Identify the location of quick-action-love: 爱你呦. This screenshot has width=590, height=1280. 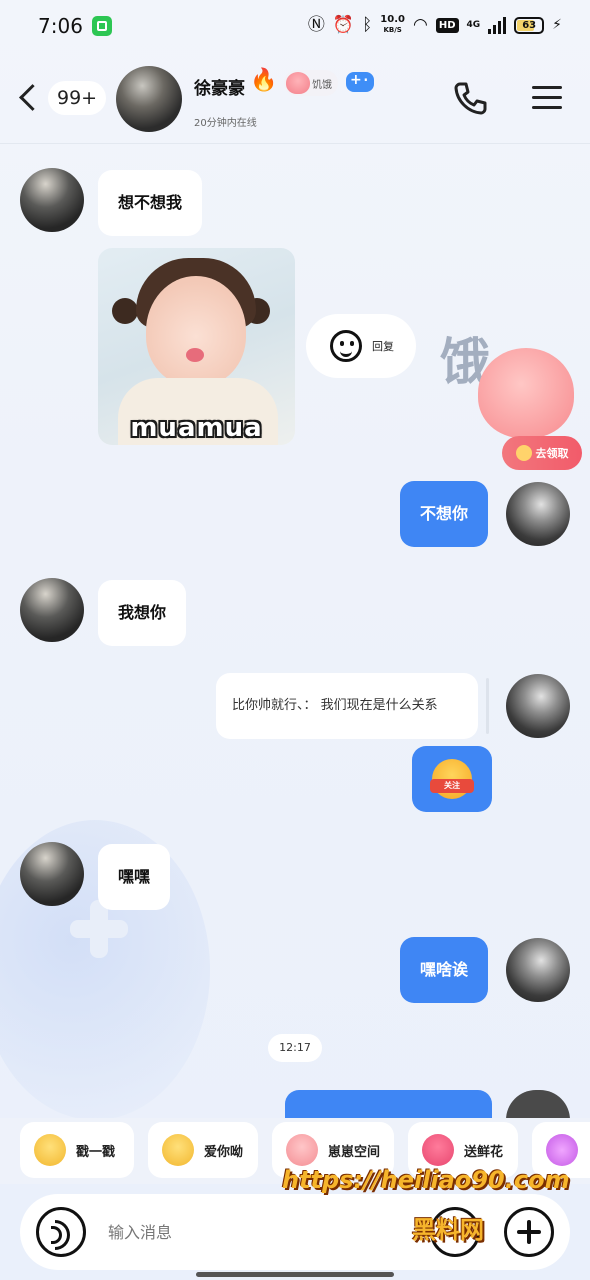
(203, 1150).